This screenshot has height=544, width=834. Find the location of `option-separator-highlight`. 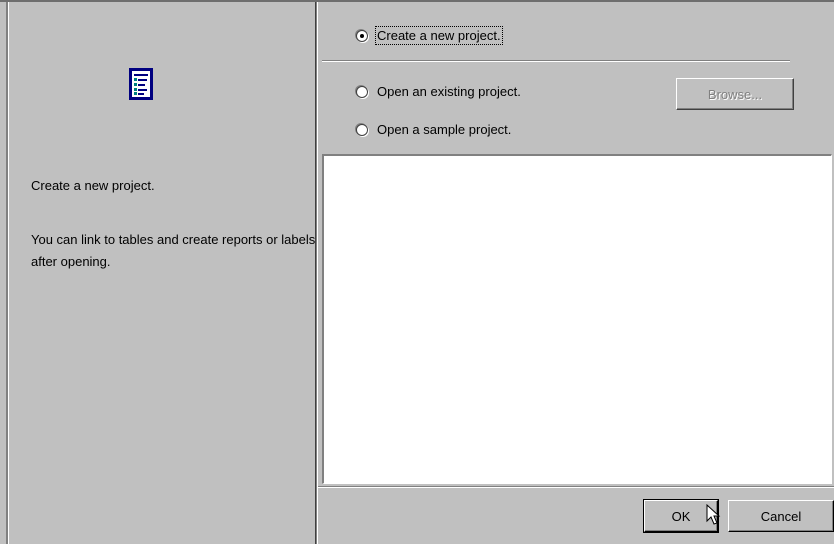

option-separator-highlight is located at coordinates (556, 61).